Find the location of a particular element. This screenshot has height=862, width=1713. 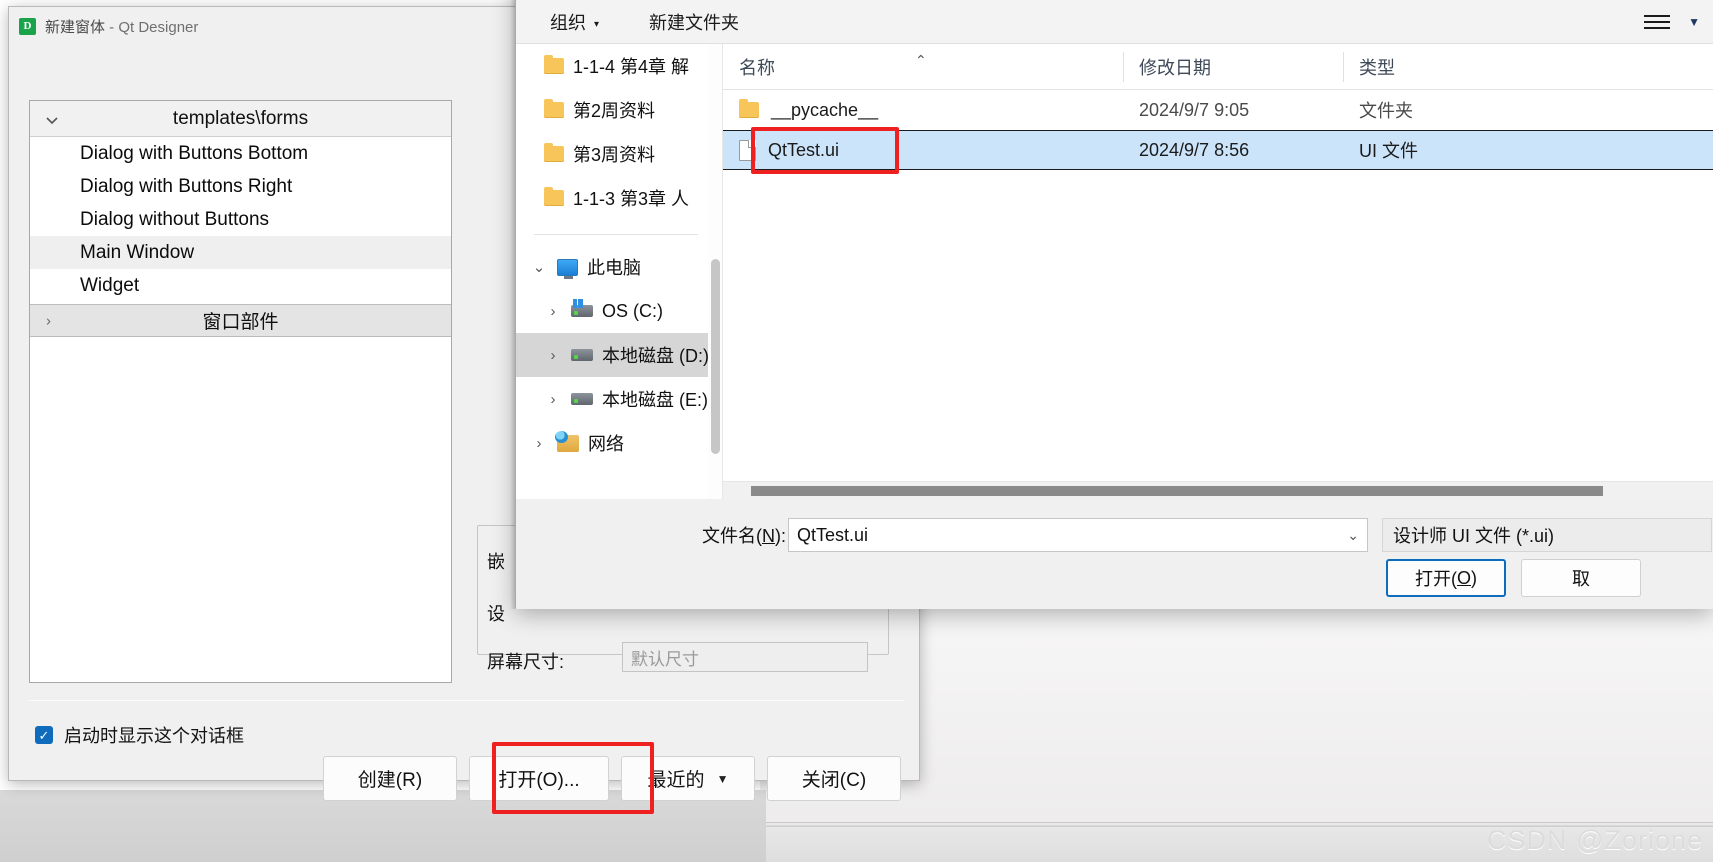

new-folder-button: 新建文件夹 is located at coordinates (694, 22).